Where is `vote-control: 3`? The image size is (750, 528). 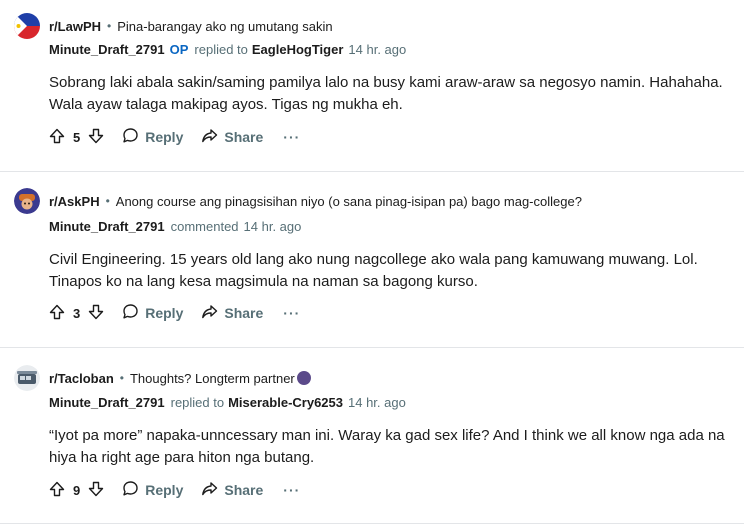 vote-control: 3 is located at coordinates (76, 313).